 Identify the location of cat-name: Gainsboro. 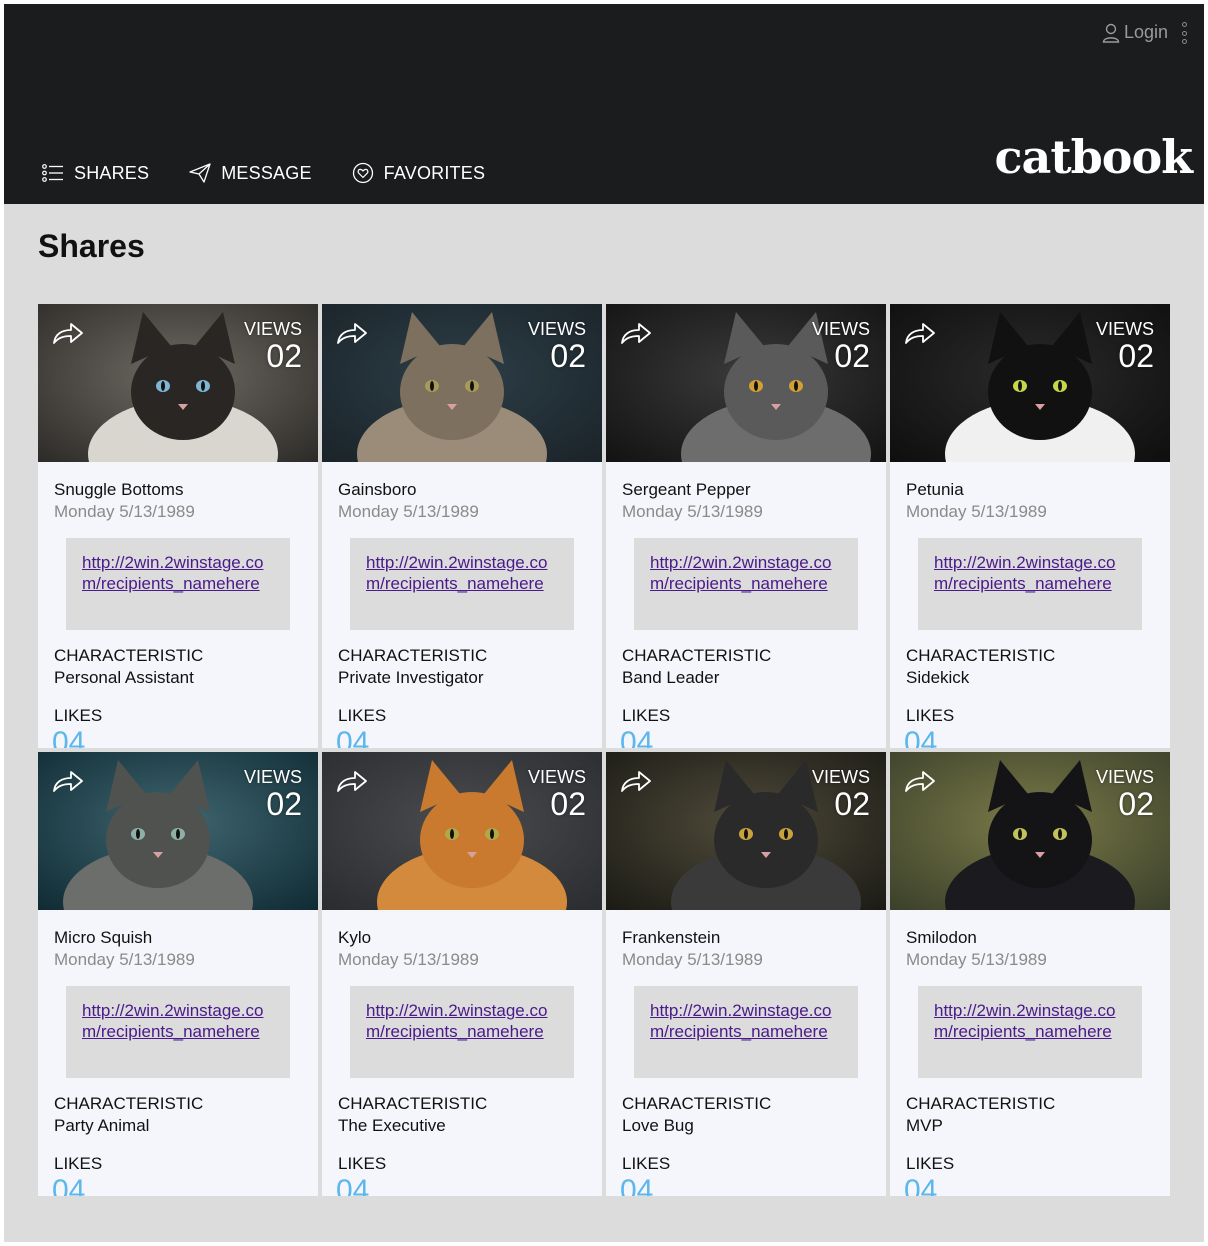
(377, 489).